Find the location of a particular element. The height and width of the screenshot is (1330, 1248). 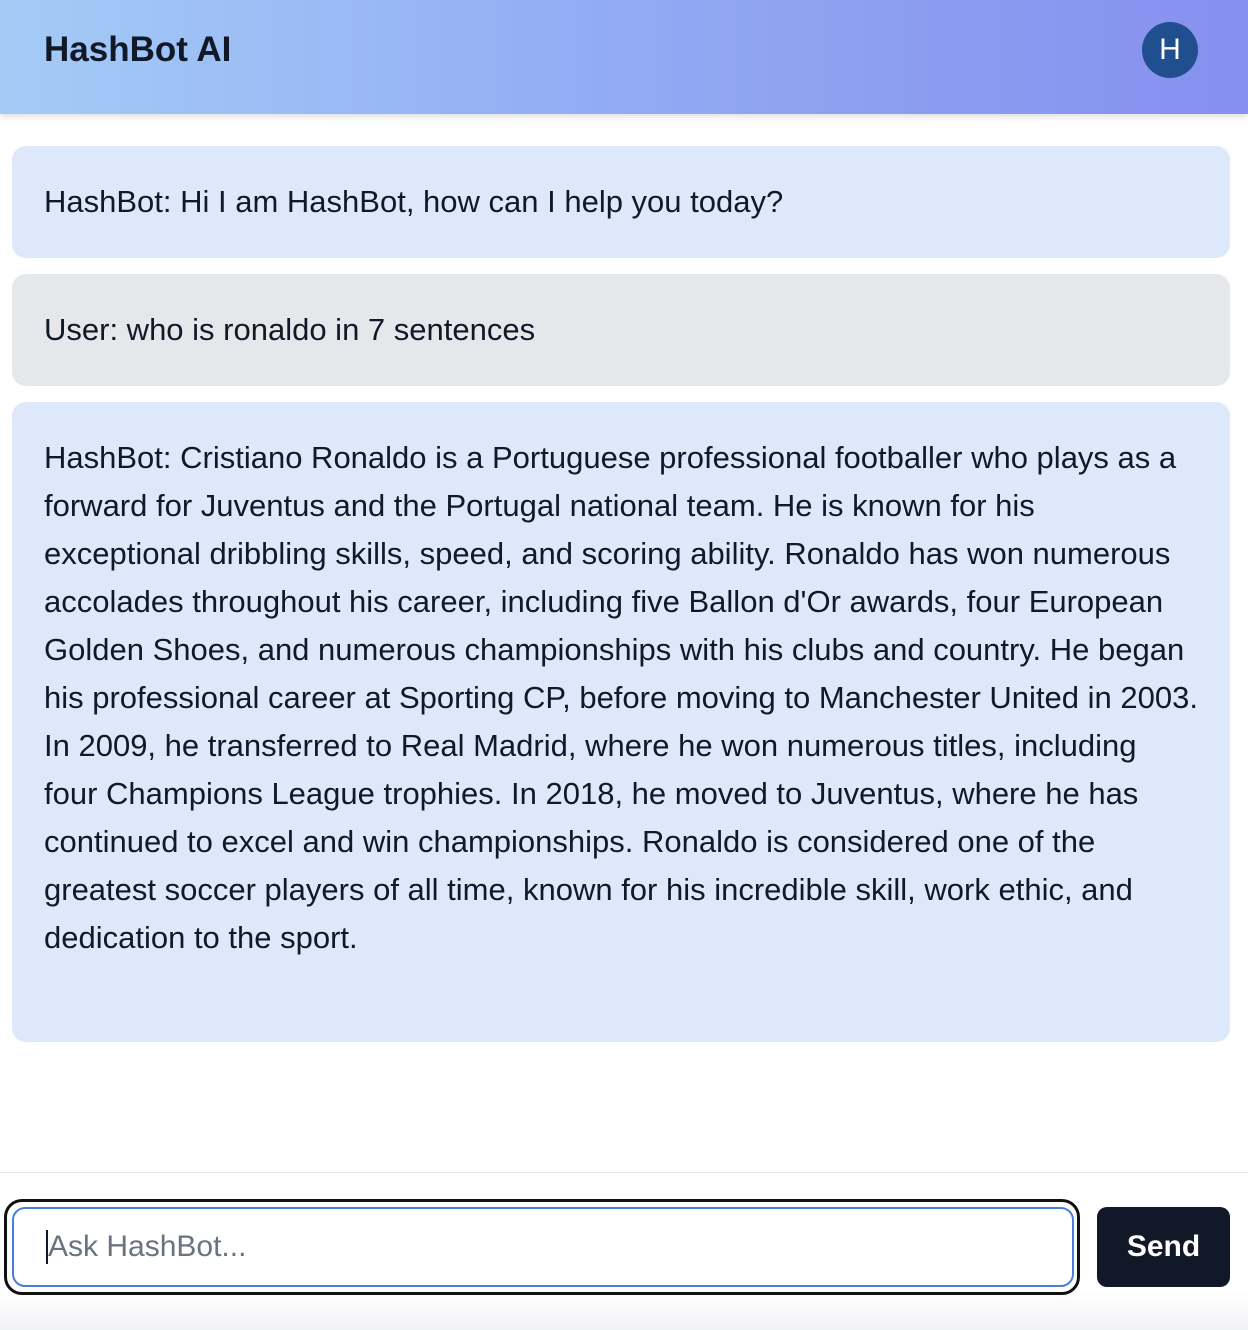

send-button: Send is located at coordinates (1163, 1247).